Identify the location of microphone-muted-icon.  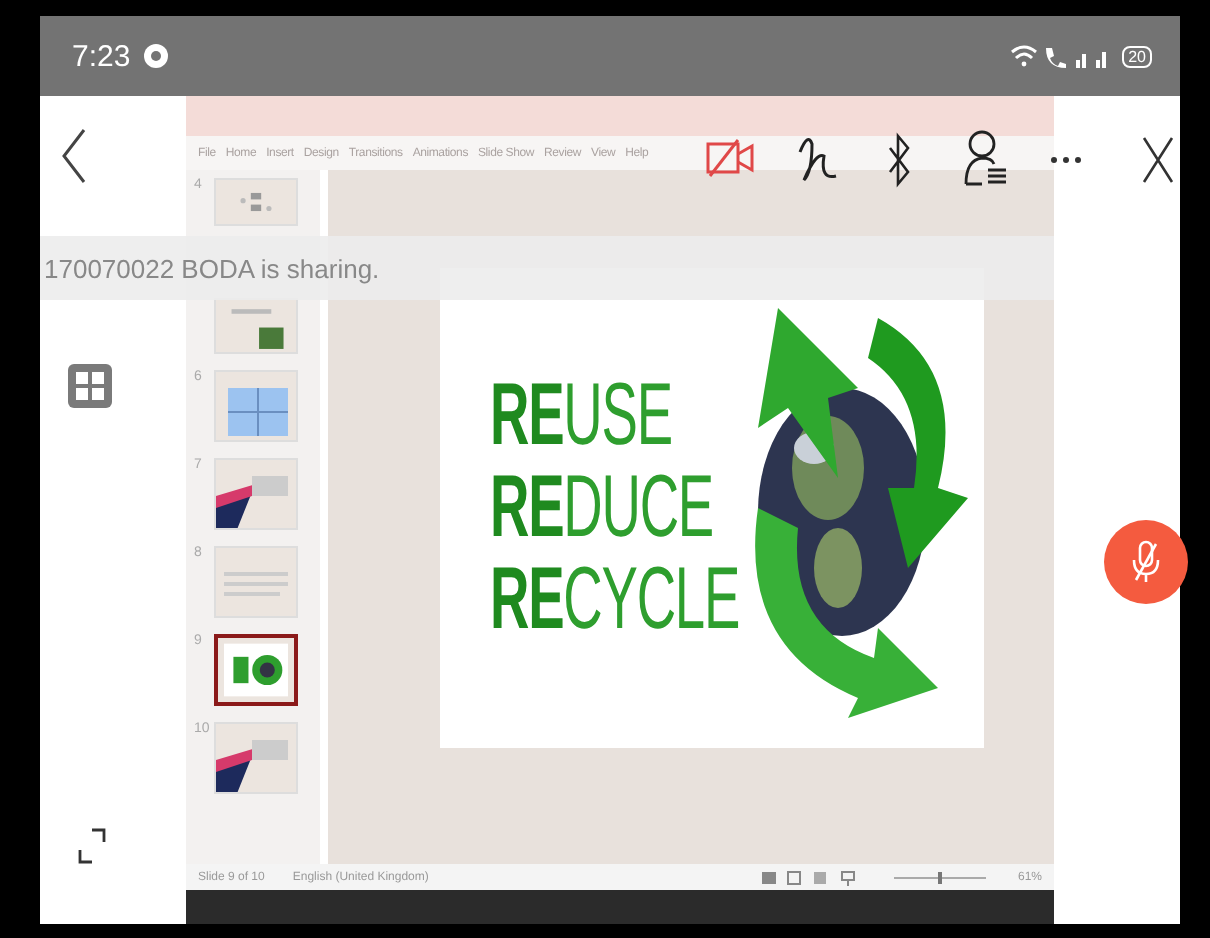
(1146, 562).